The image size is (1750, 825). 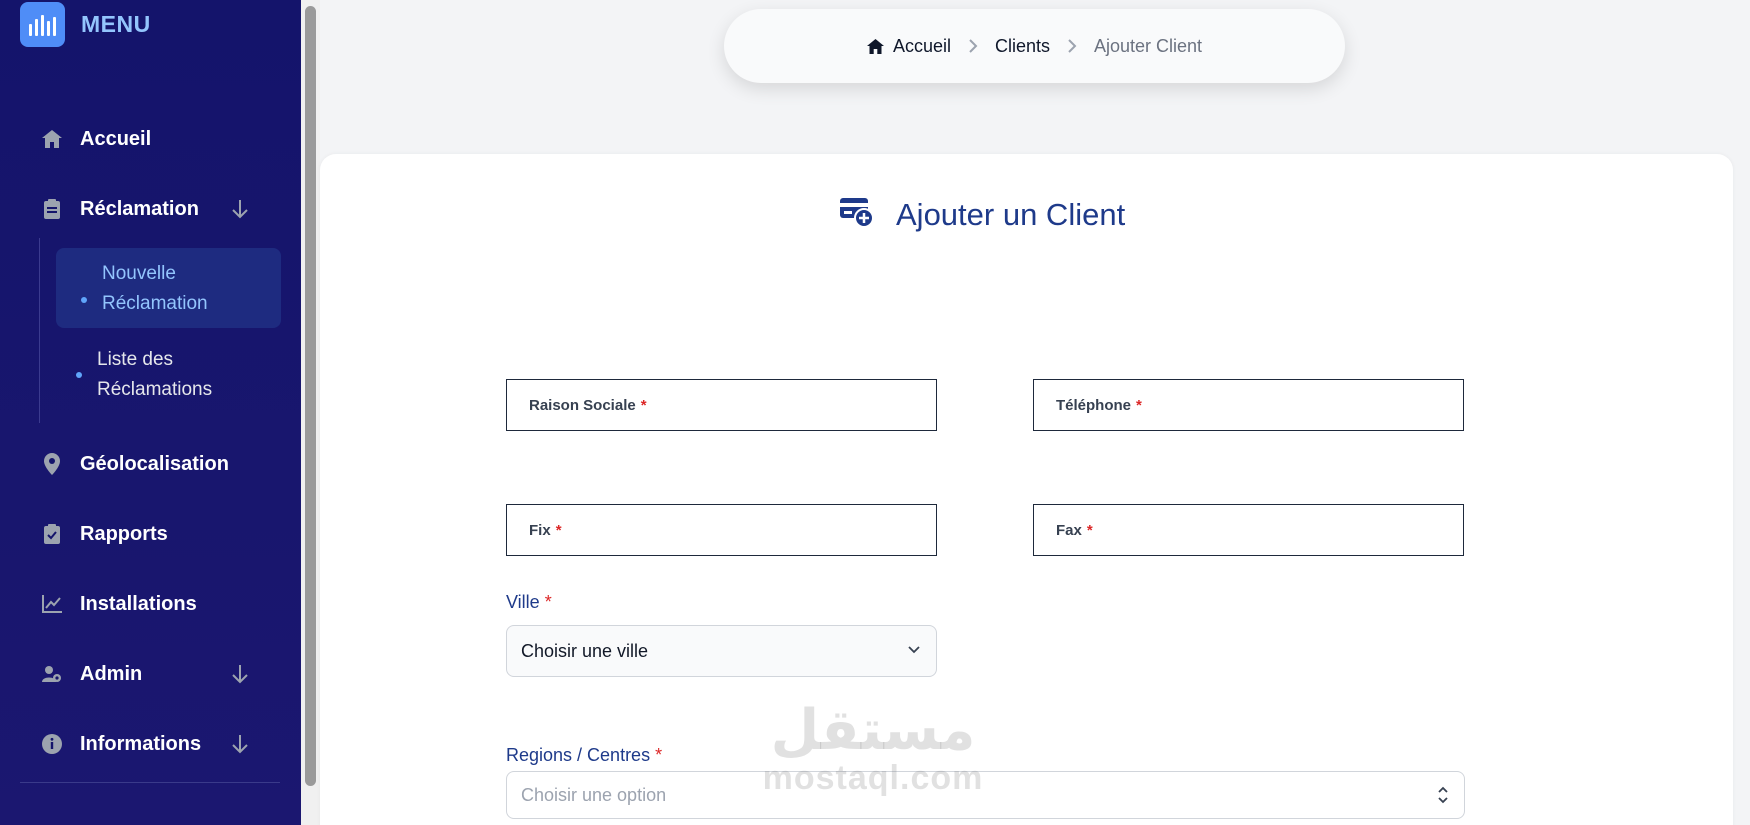 I want to click on location-pin-icon, so click(x=52, y=464).